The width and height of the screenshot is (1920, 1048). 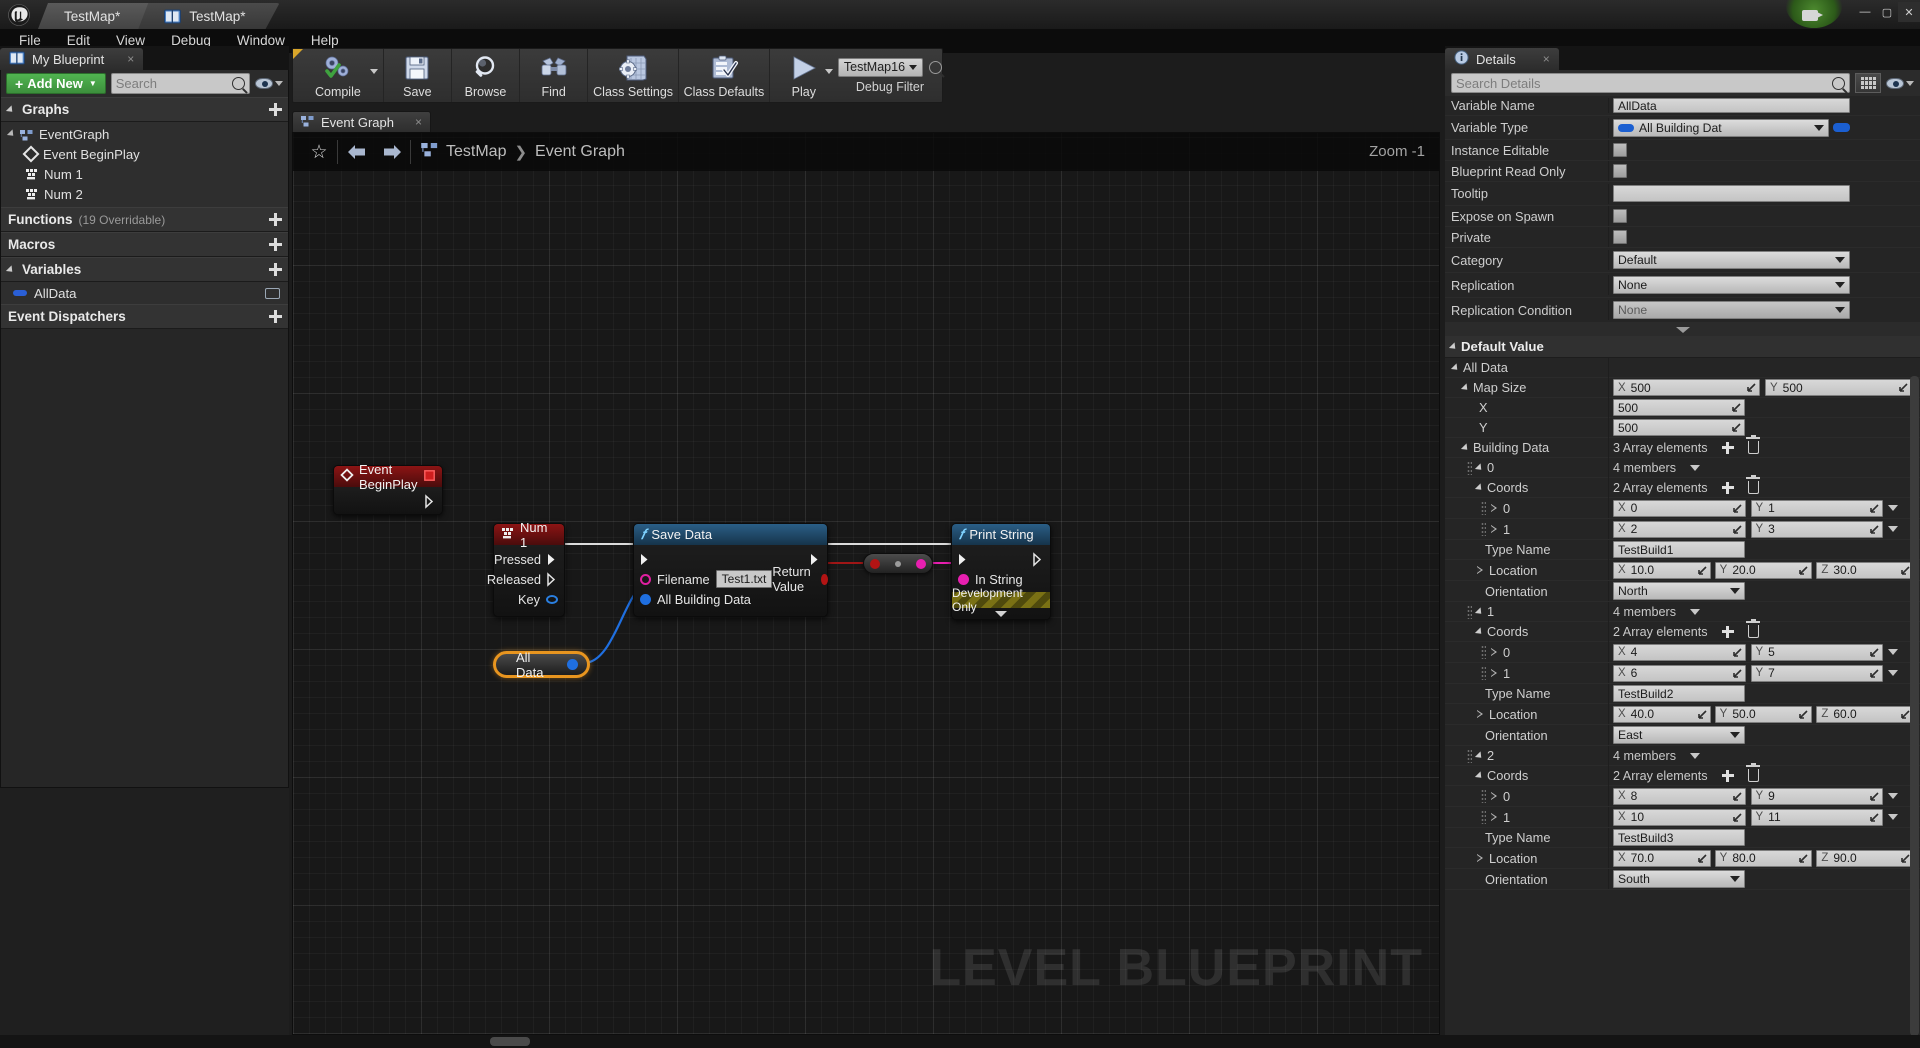 What do you see at coordinates (824, 579) in the screenshot?
I see `bool-pin-icon` at bounding box center [824, 579].